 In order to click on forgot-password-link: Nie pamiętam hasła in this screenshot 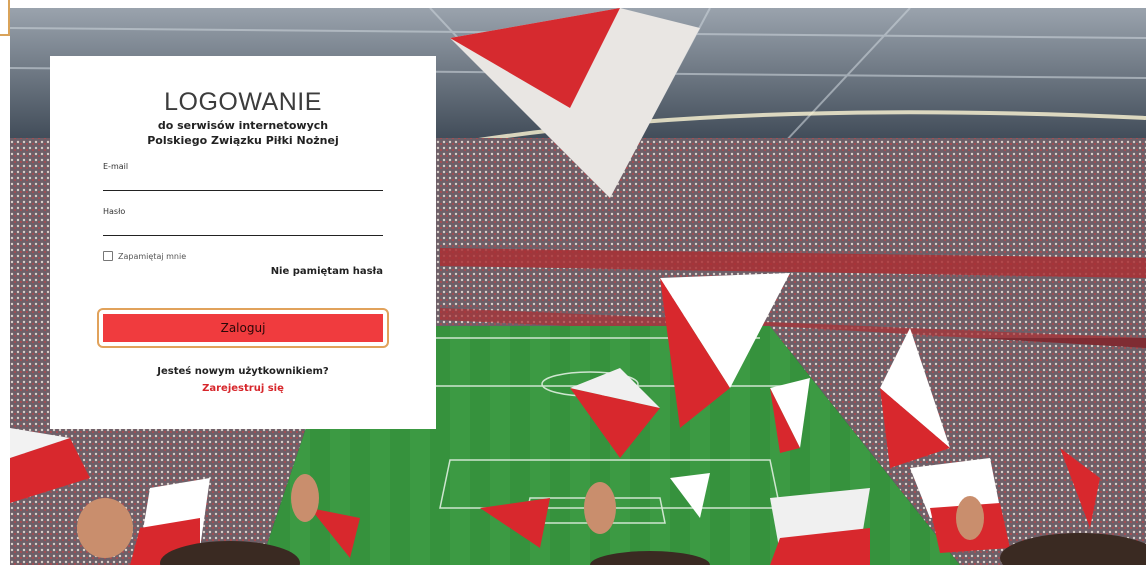, I will do `click(327, 271)`.